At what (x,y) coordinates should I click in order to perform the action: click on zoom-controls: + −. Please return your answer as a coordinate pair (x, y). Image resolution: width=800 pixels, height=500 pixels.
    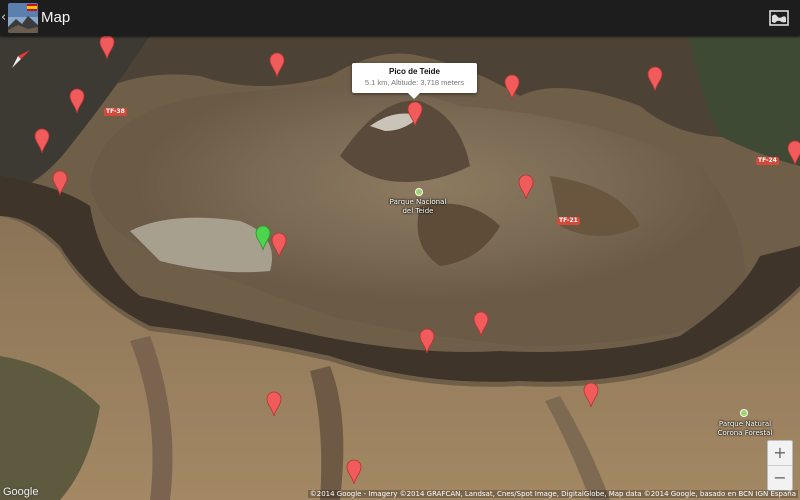
    Looking at the image, I should click on (780, 465).